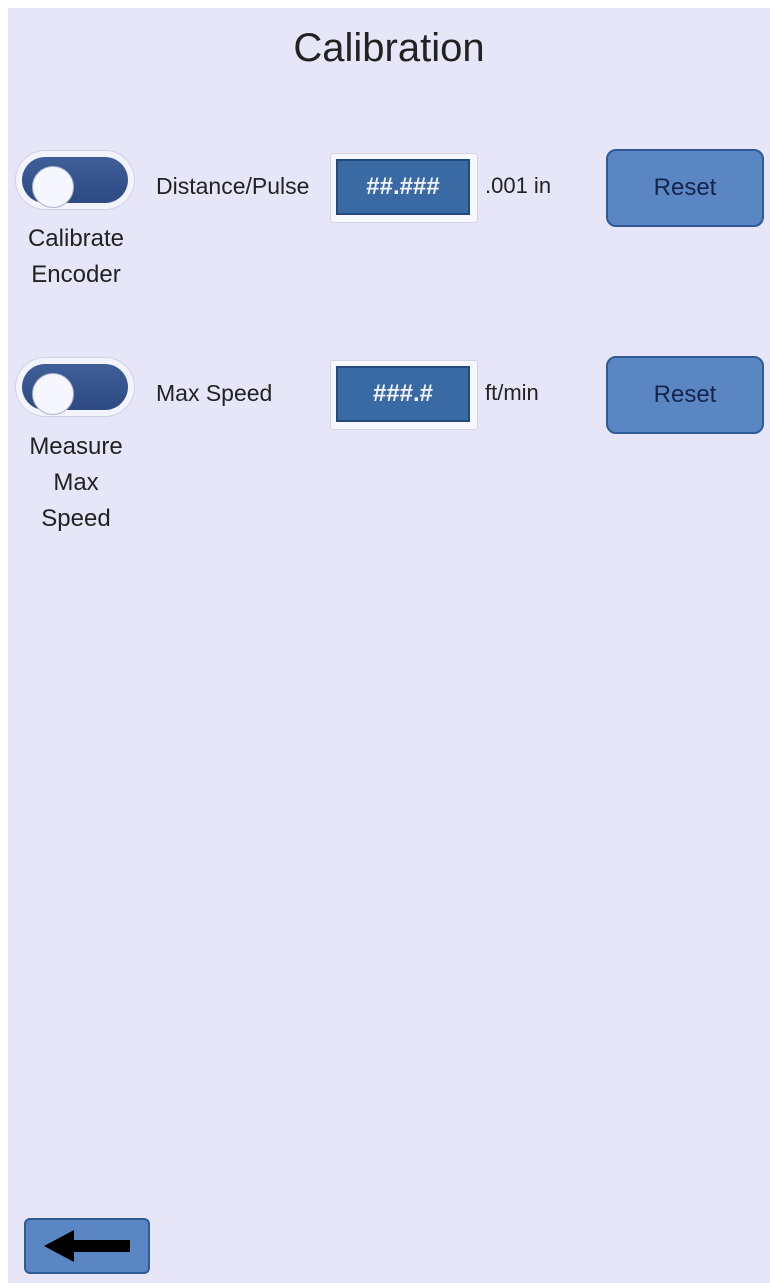 The width and height of the screenshot is (770, 1283). What do you see at coordinates (518, 185) in the screenshot?
I see `distance-pulse-unit: .001 in` at bounding box center [518, 185].